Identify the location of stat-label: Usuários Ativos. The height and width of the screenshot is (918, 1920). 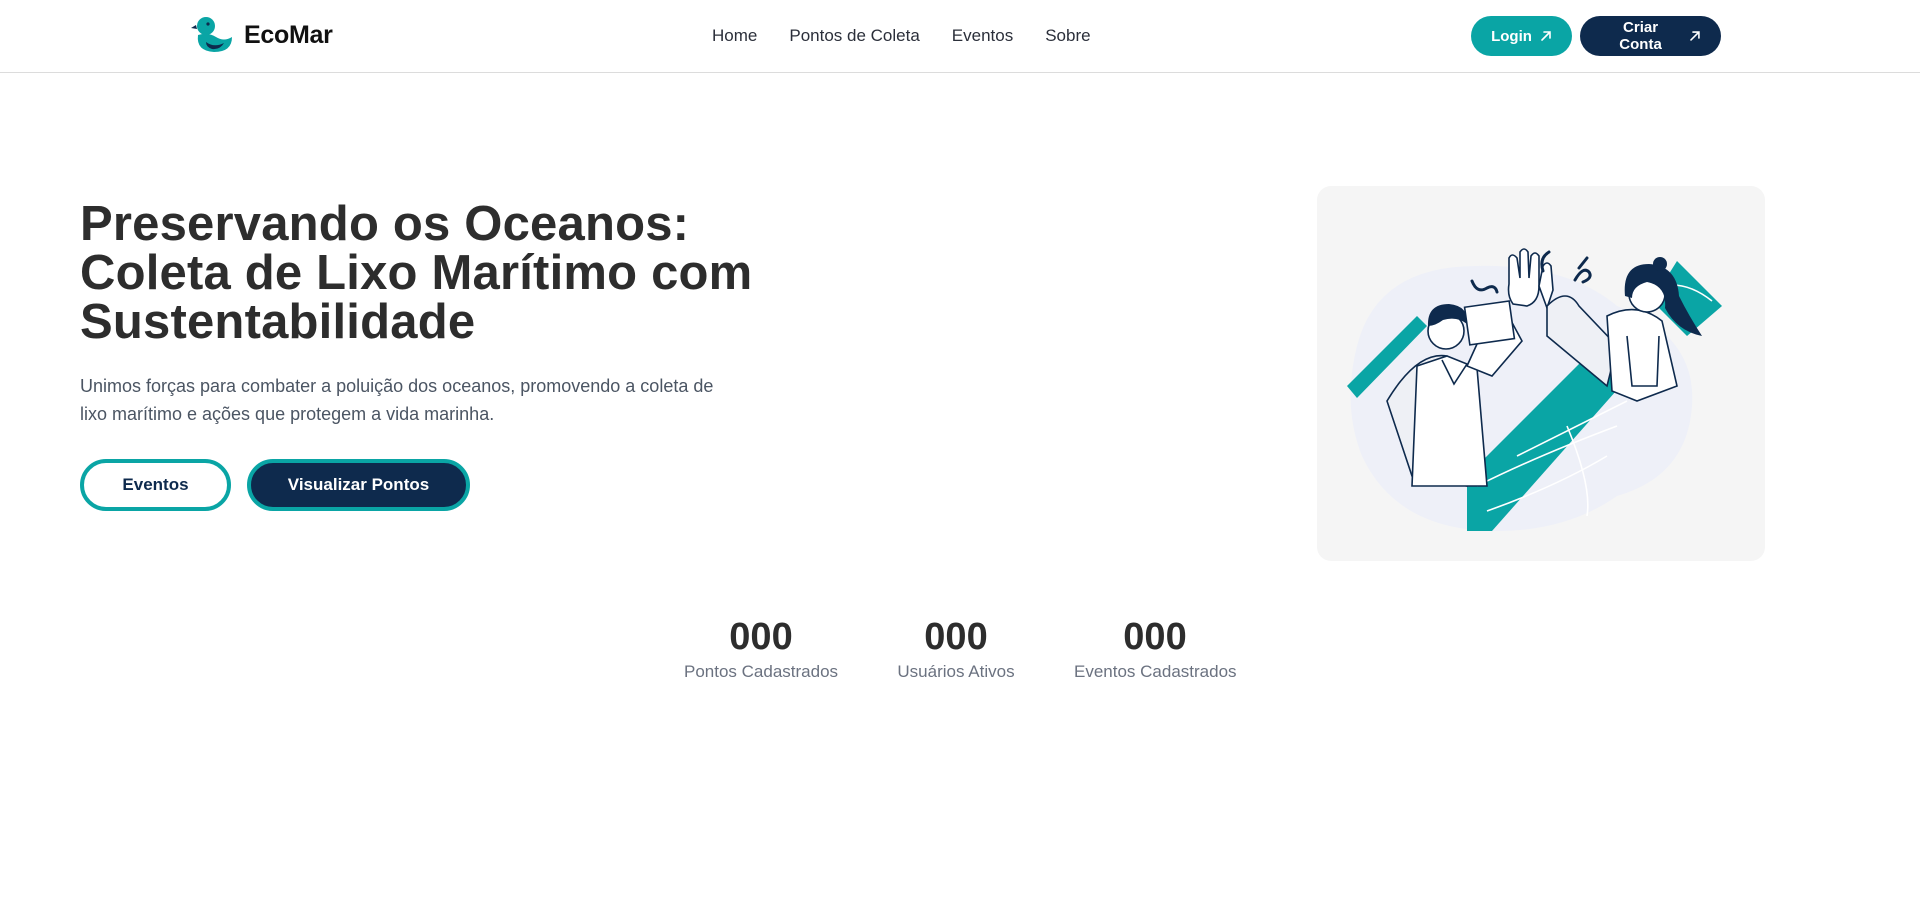
(956, 671).